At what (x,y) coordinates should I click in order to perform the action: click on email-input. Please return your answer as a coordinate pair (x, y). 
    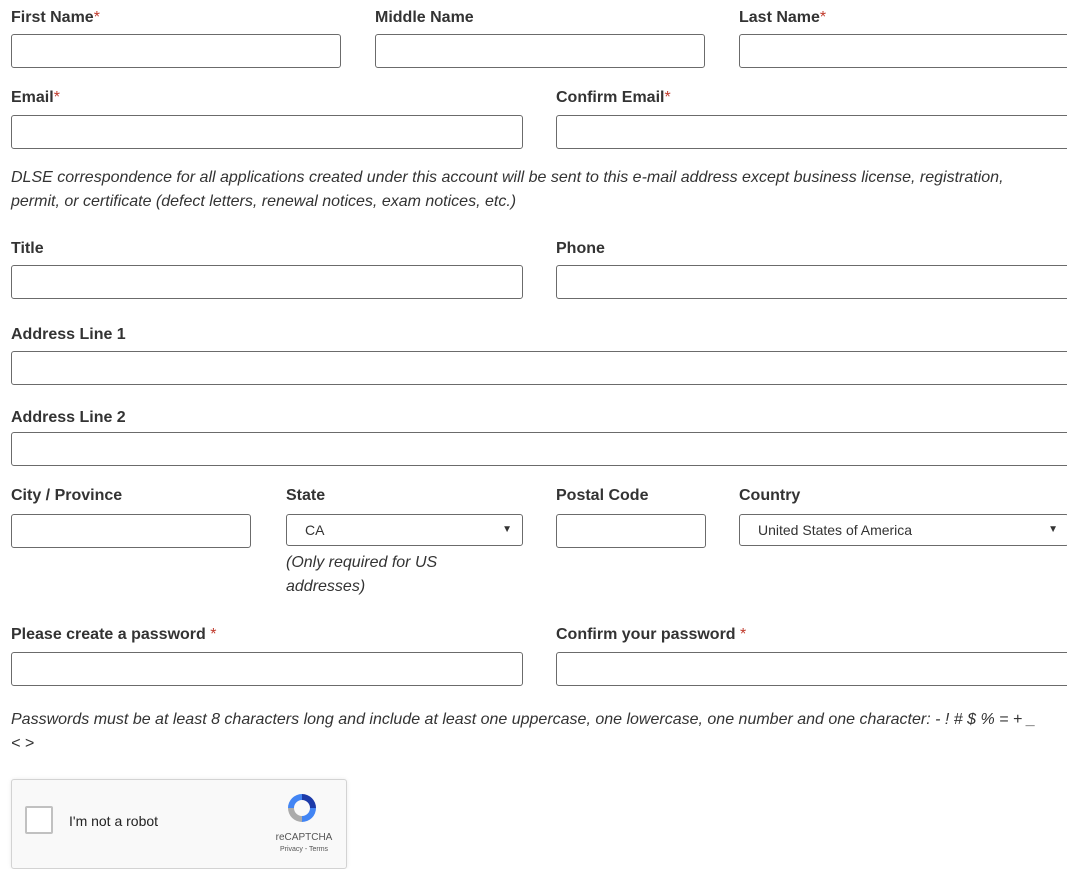
    Looking at the image, I should click on (267, 132).